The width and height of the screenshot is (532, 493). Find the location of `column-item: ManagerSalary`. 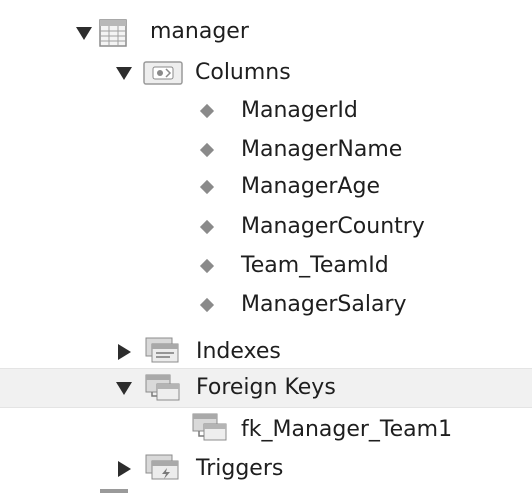

column-item: ManagerSalary is located at coordinates (266, 305).